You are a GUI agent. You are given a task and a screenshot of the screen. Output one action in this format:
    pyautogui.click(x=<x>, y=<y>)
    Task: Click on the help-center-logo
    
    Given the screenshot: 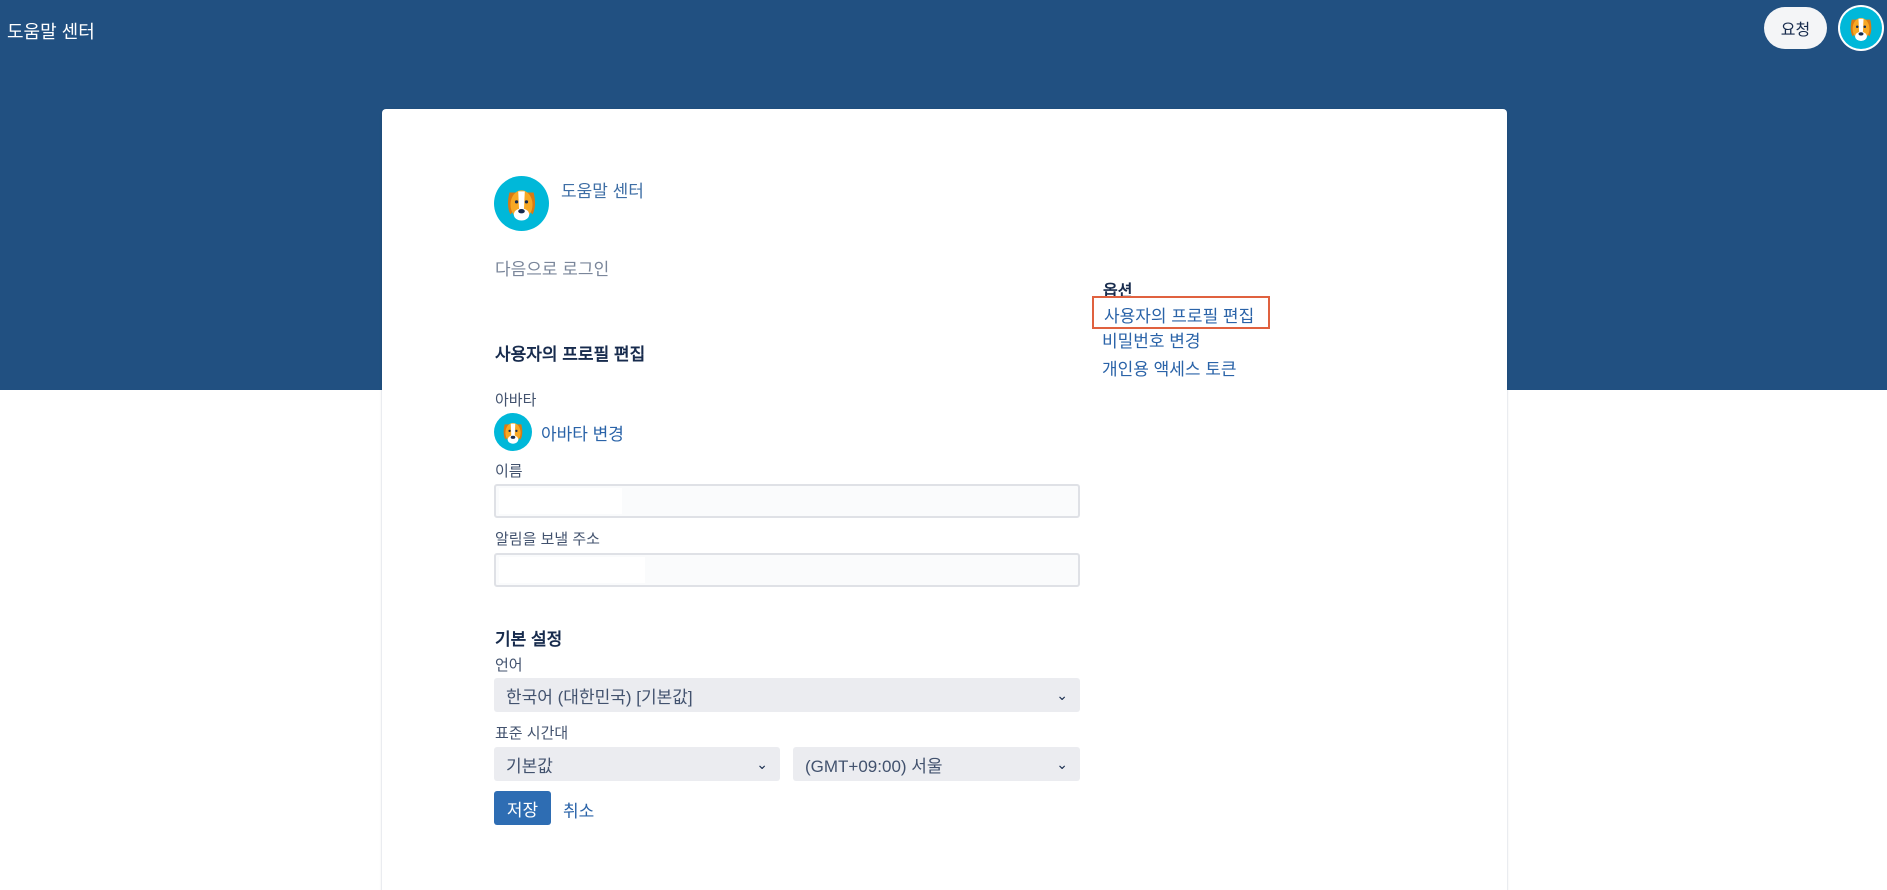 What is the action you would take?
    pyautogui.click(x=521, y=203)
    